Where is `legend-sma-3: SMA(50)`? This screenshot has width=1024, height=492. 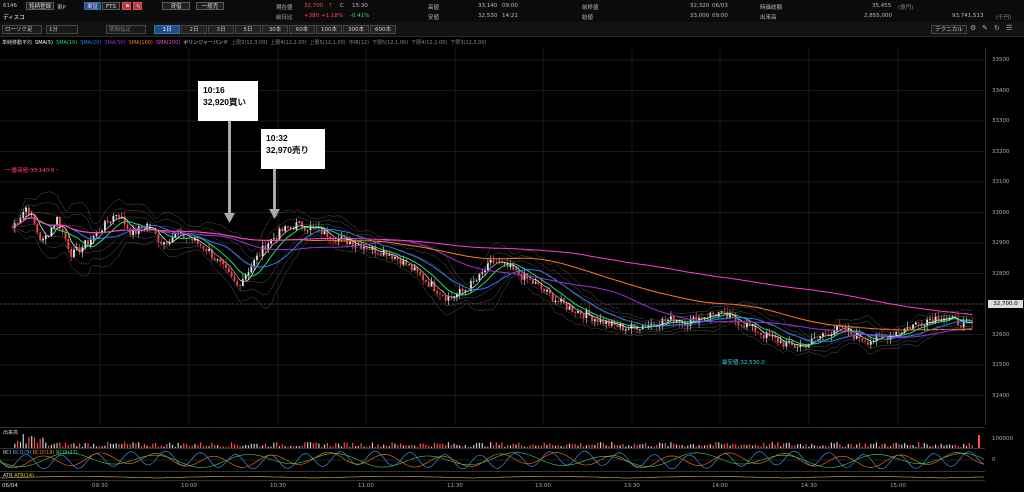
legend-sma-3: SMA(50) is located at coordinates (115, 43).